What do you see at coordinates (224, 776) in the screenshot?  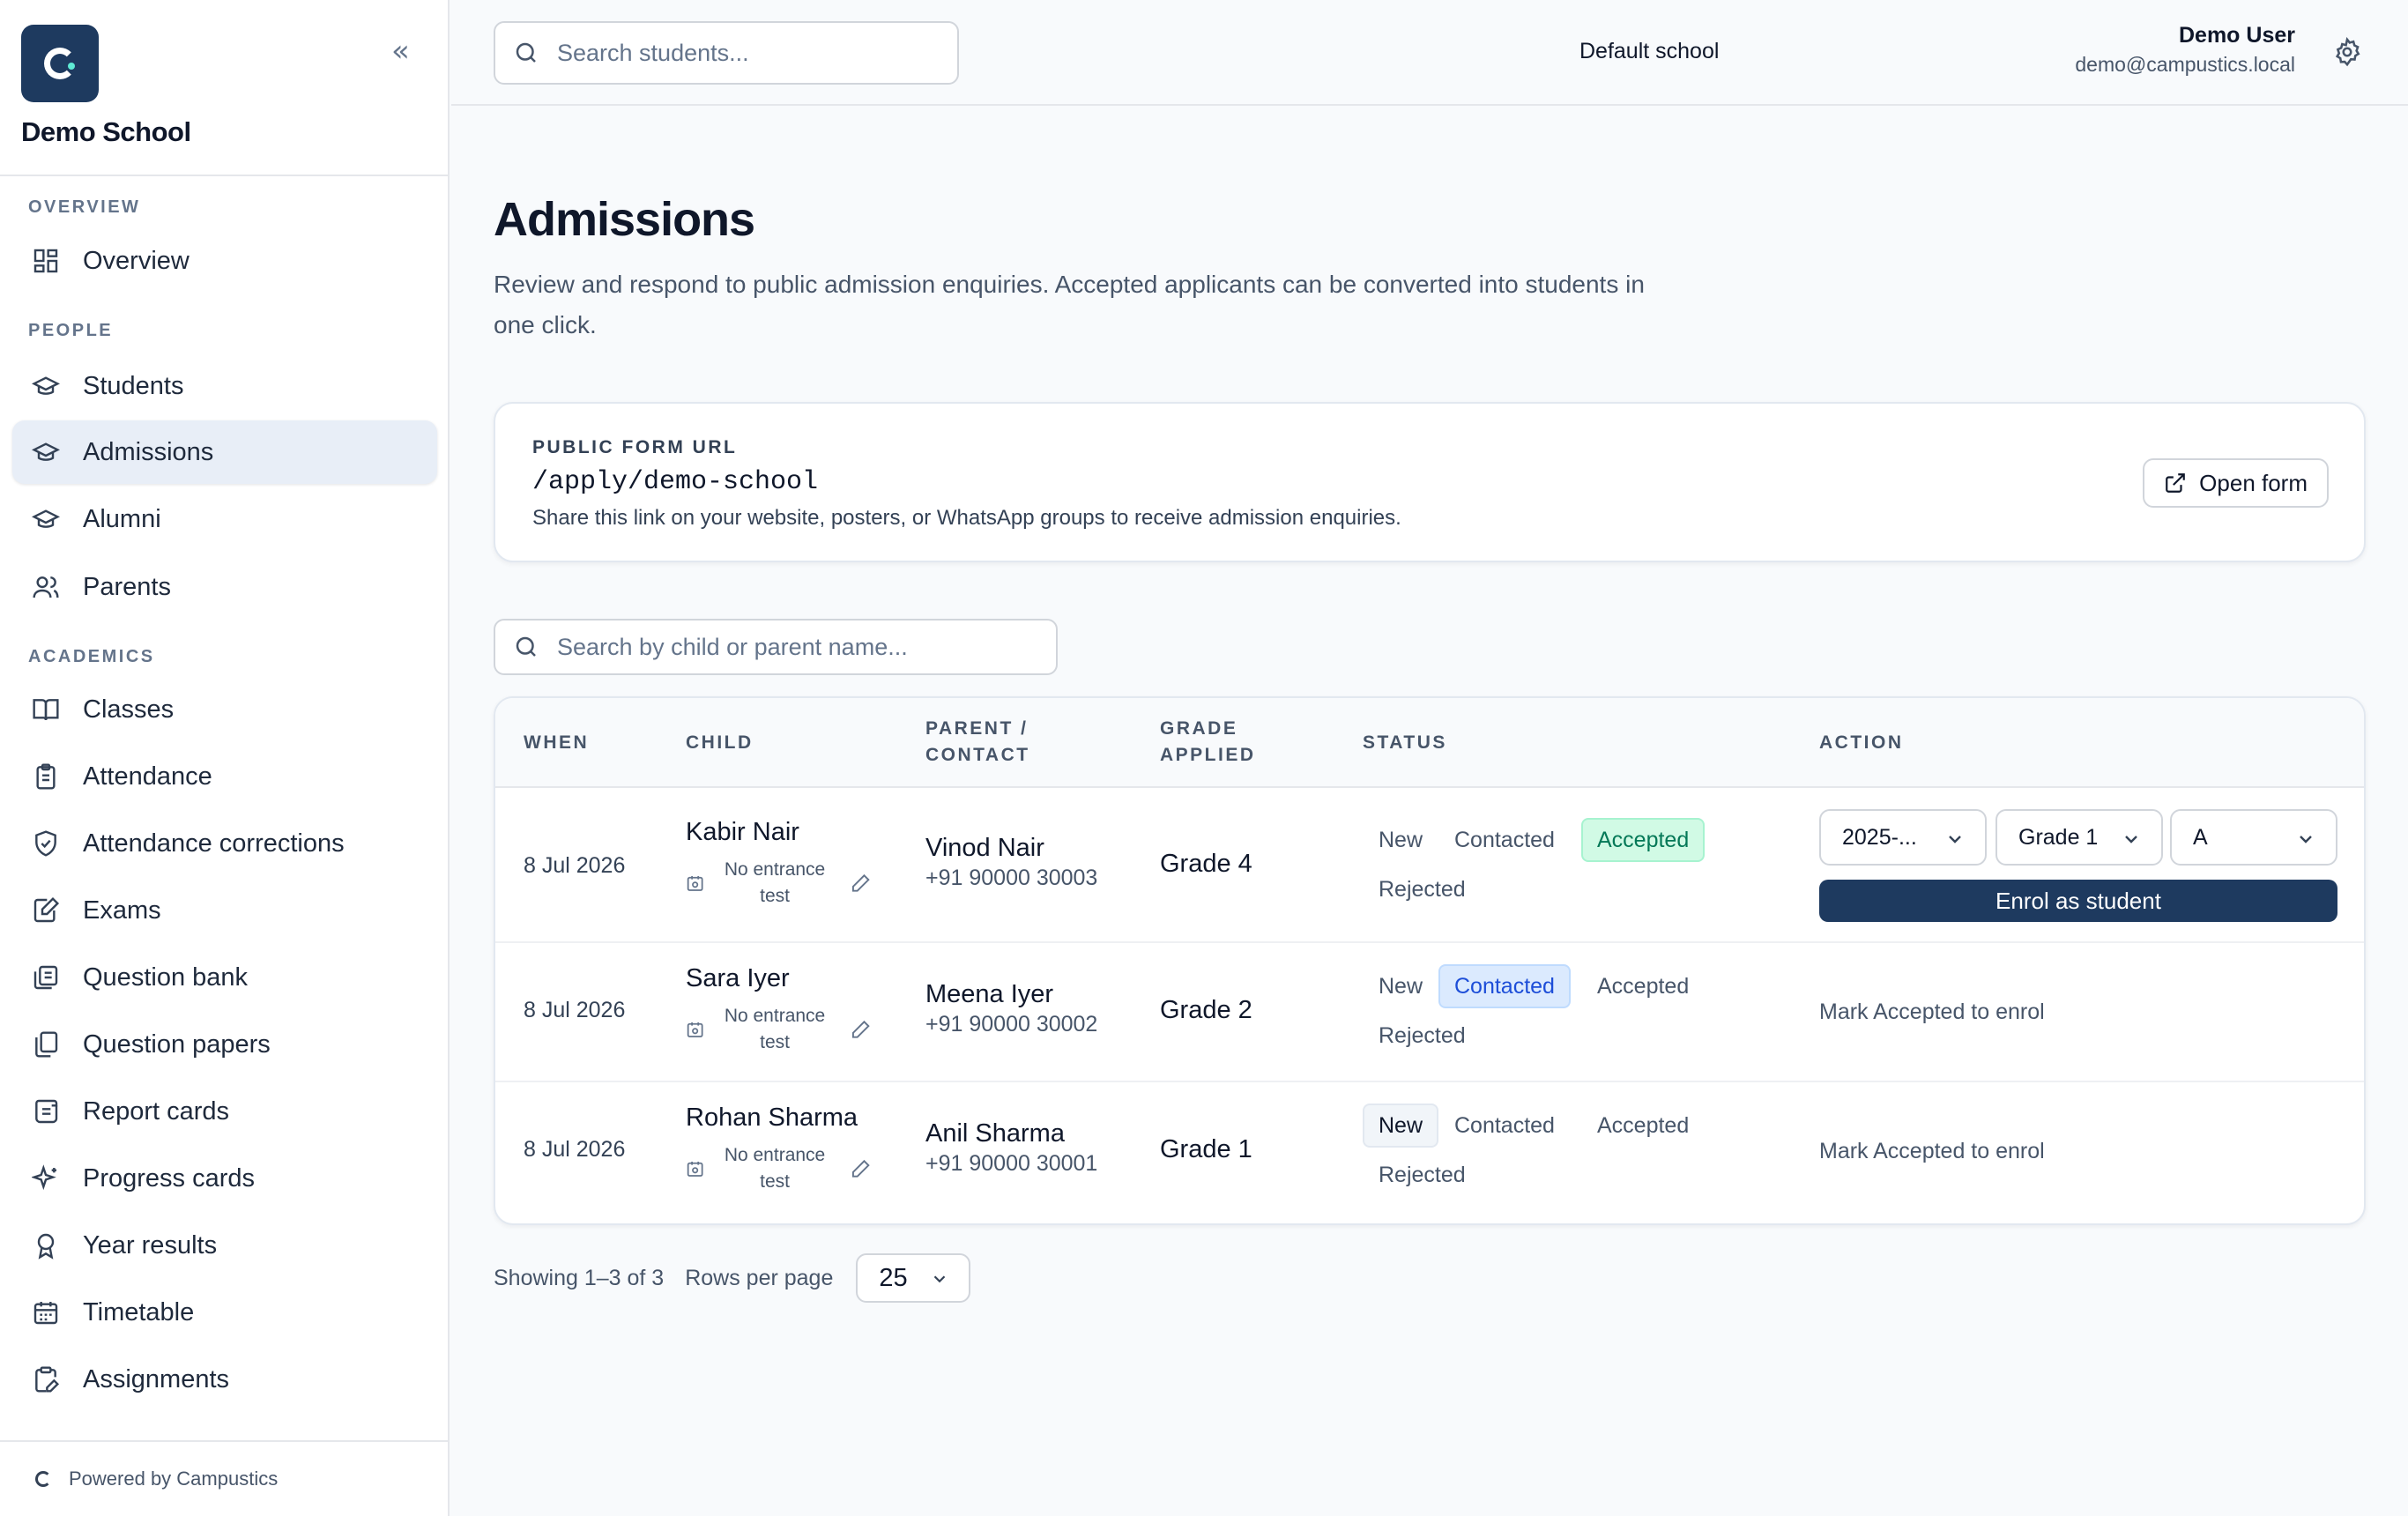 I see `sidebar-item-attendance: Attendance` at bounding box center [224, 776].